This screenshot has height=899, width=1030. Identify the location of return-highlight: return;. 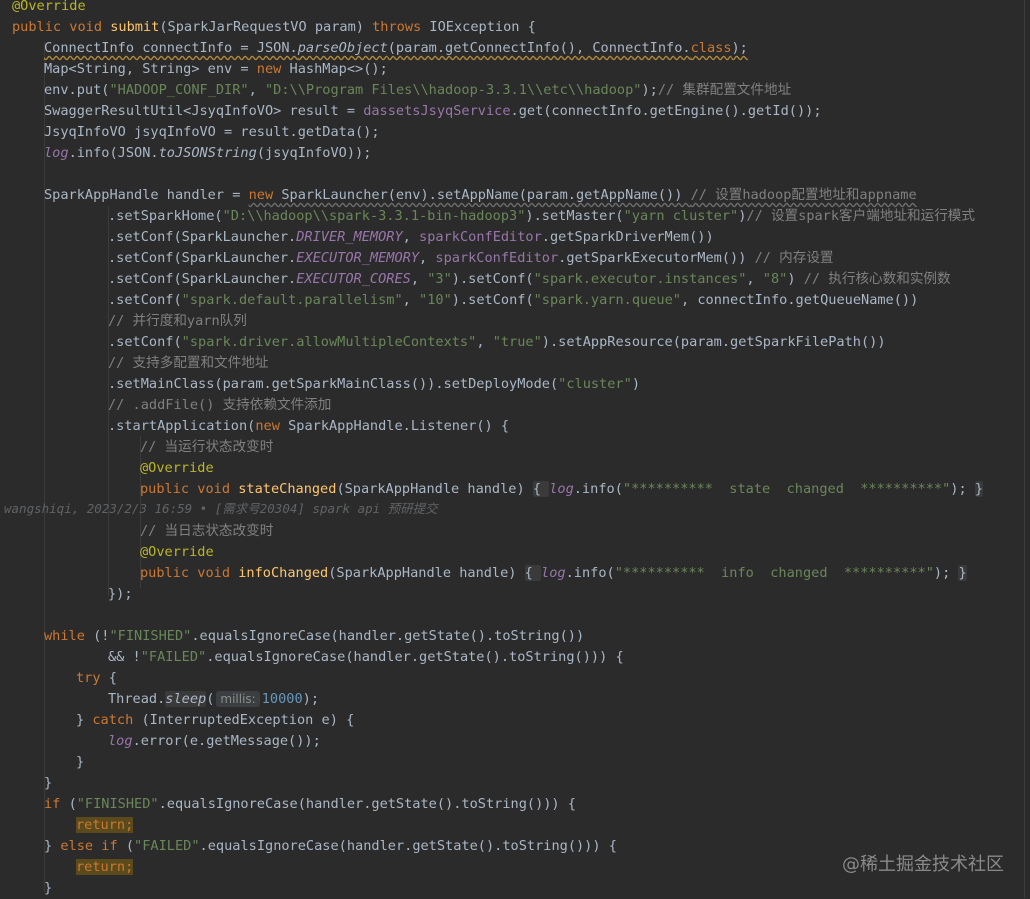
(105, 825).